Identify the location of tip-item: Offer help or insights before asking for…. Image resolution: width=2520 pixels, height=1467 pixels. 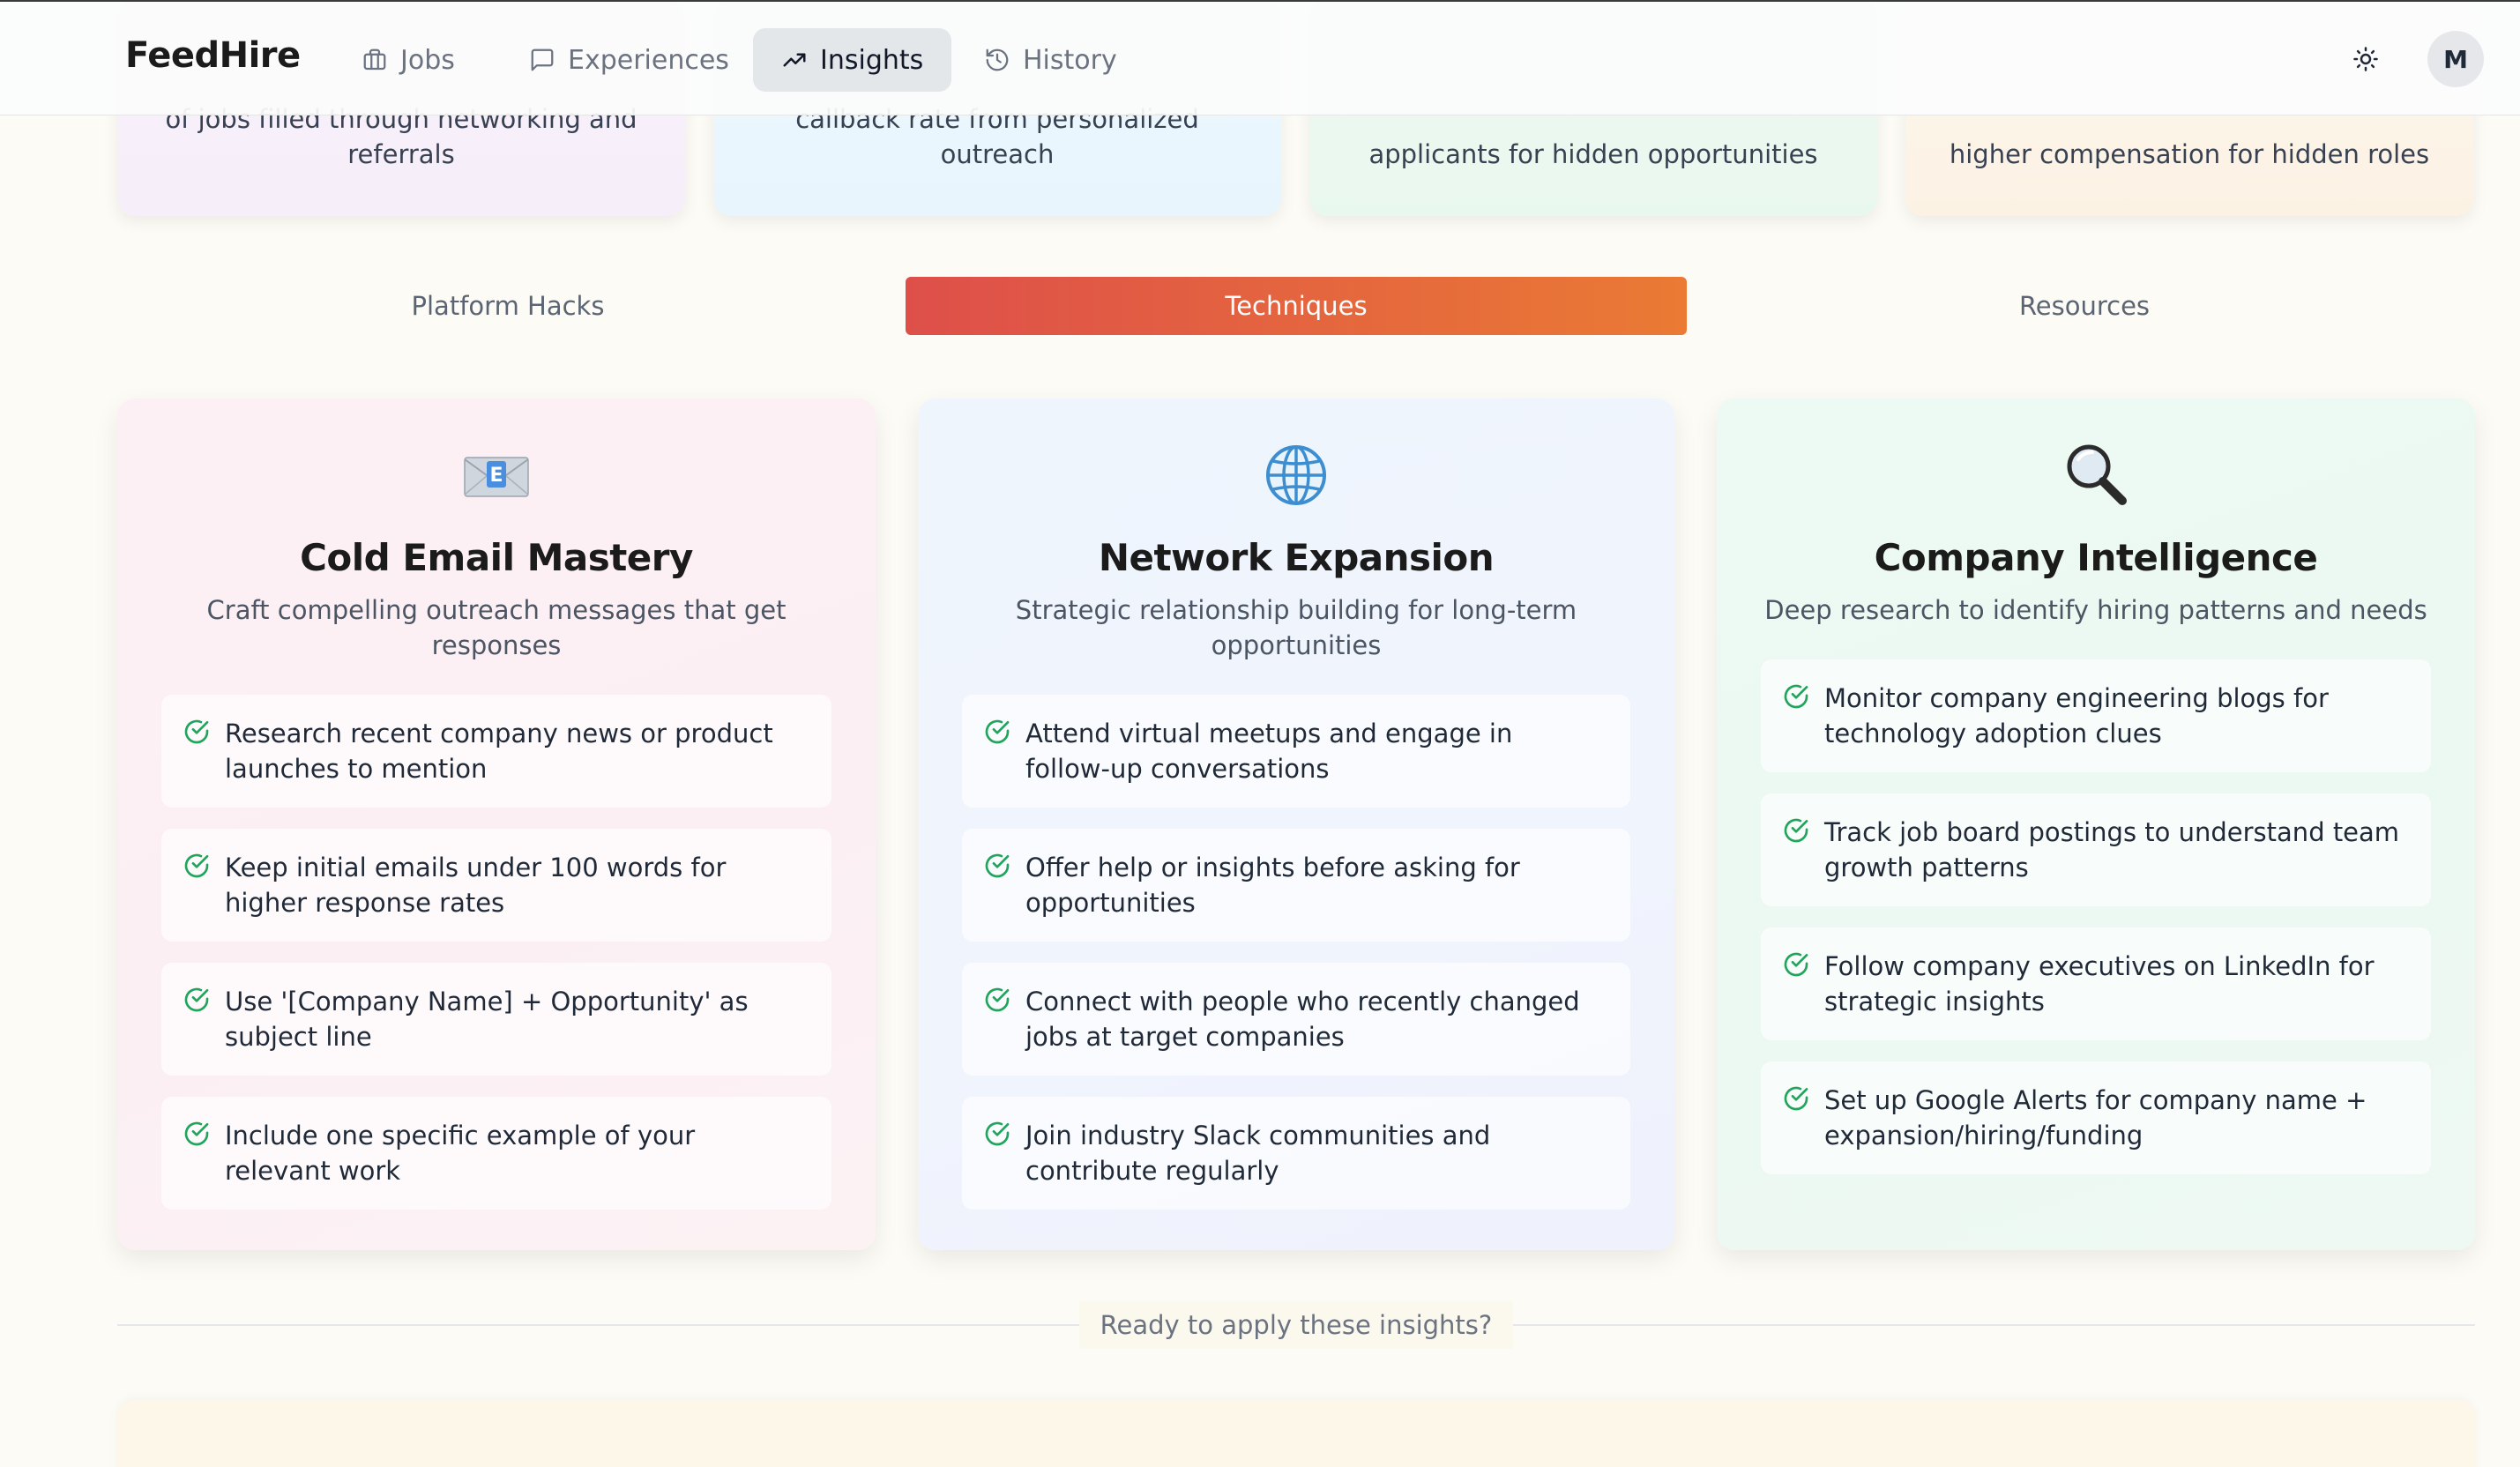
(1296, 886).